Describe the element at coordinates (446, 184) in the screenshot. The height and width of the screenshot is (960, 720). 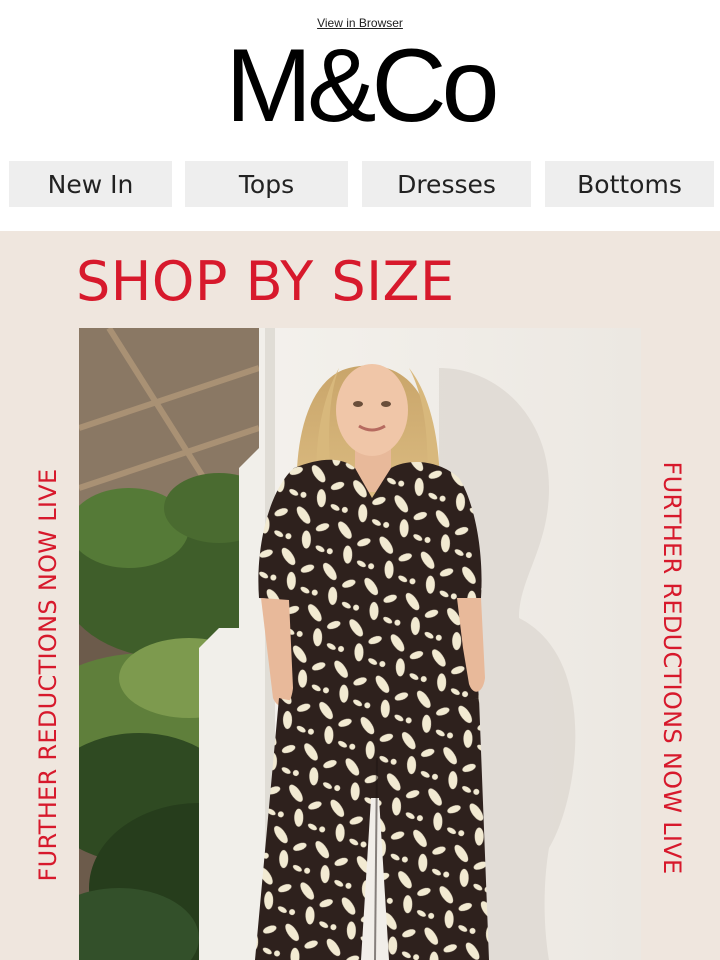
I see `nav-dresses-button: Dresses` at that location.